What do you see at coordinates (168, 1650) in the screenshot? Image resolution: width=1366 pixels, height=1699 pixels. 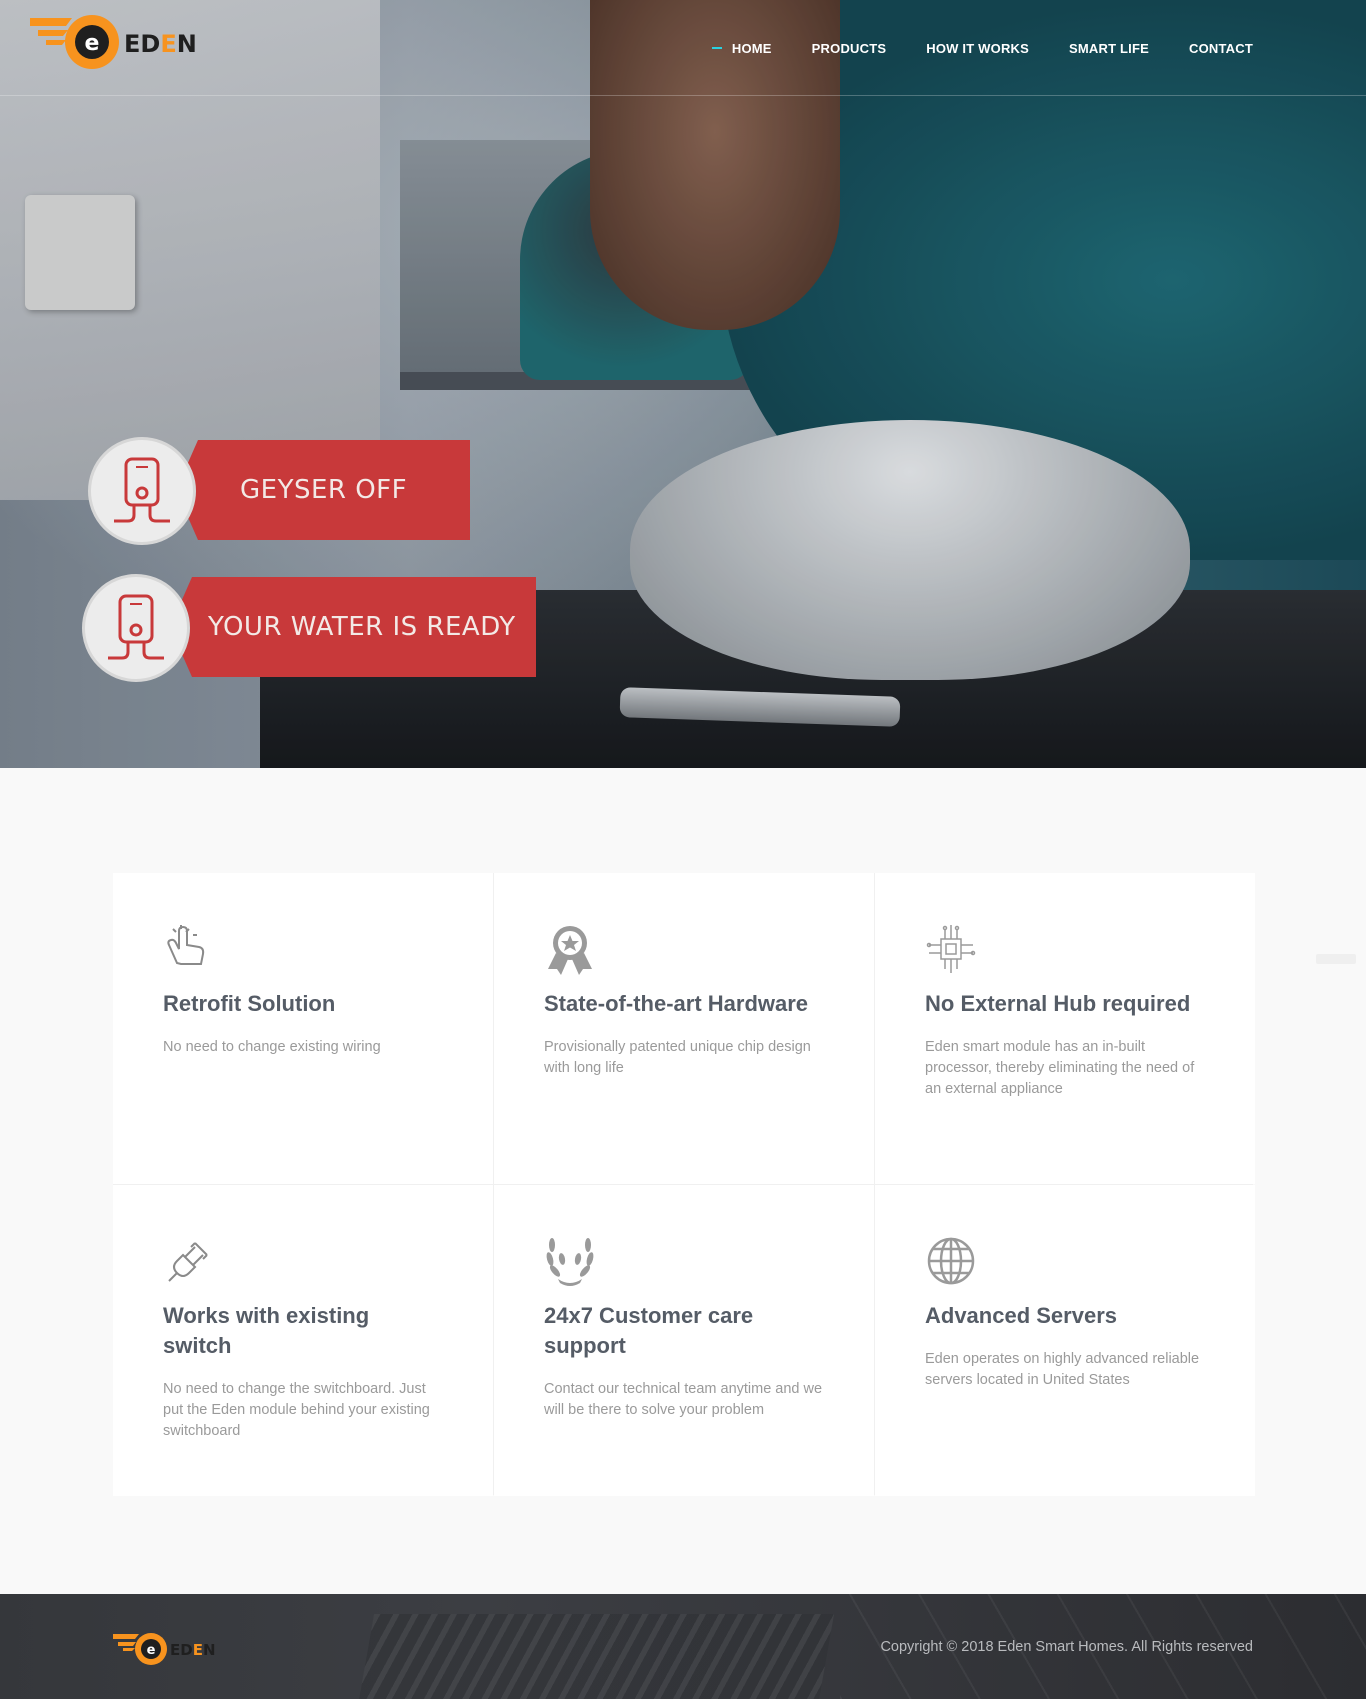 I see `footer-eden-logo: e EDEN` at bounding box center [168, 1650].